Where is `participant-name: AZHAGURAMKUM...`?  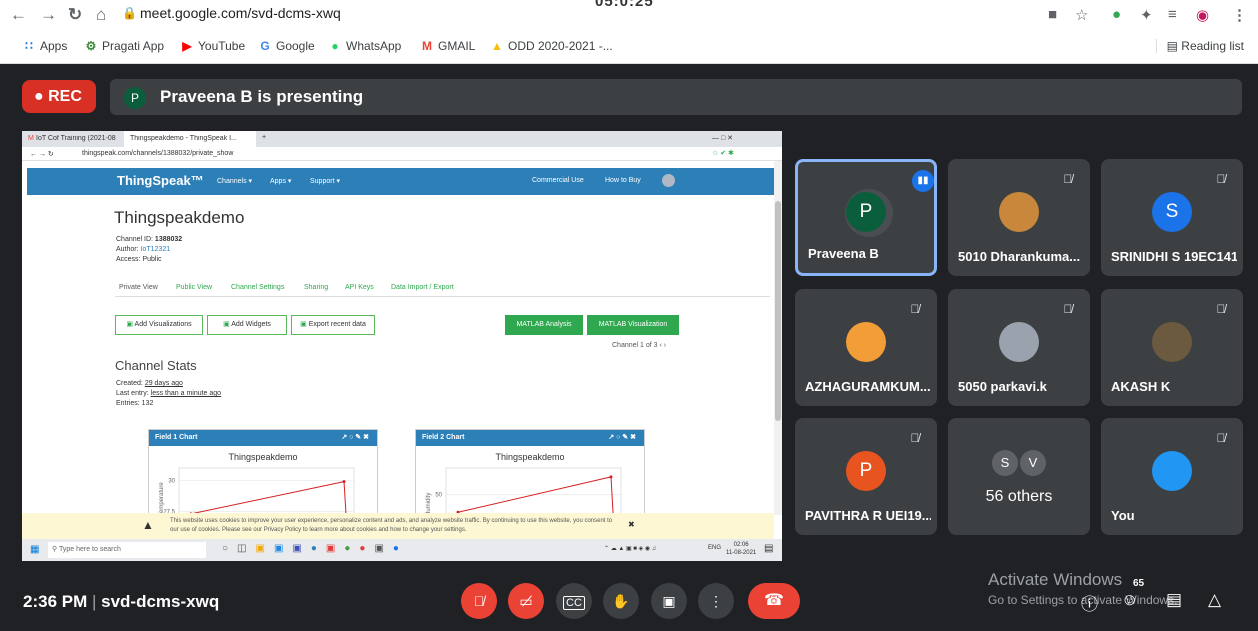
participant-name: AZHAGURAMKUM... is located at coordinates (868, 386).